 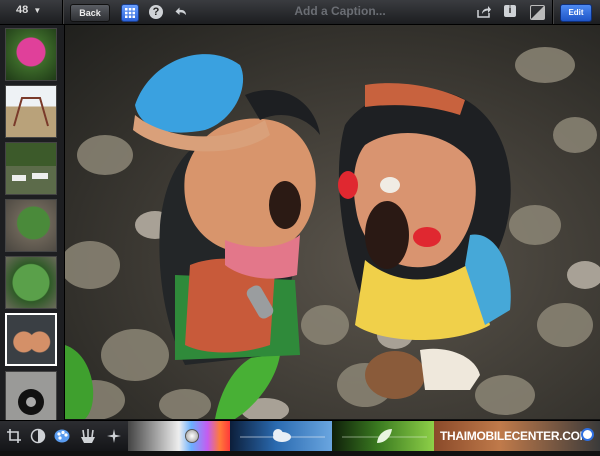 I want to click on info-icon: i, so click(x=510, y=11).